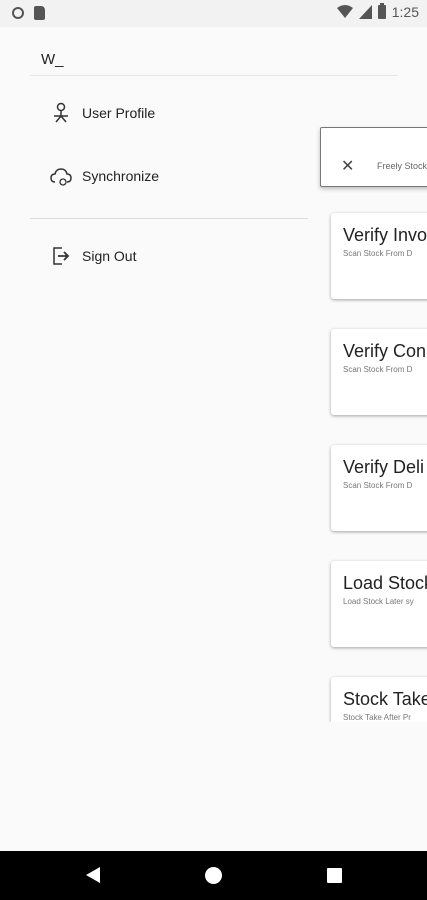  I want to click on status-bar: 1:25, so click(213, 13).